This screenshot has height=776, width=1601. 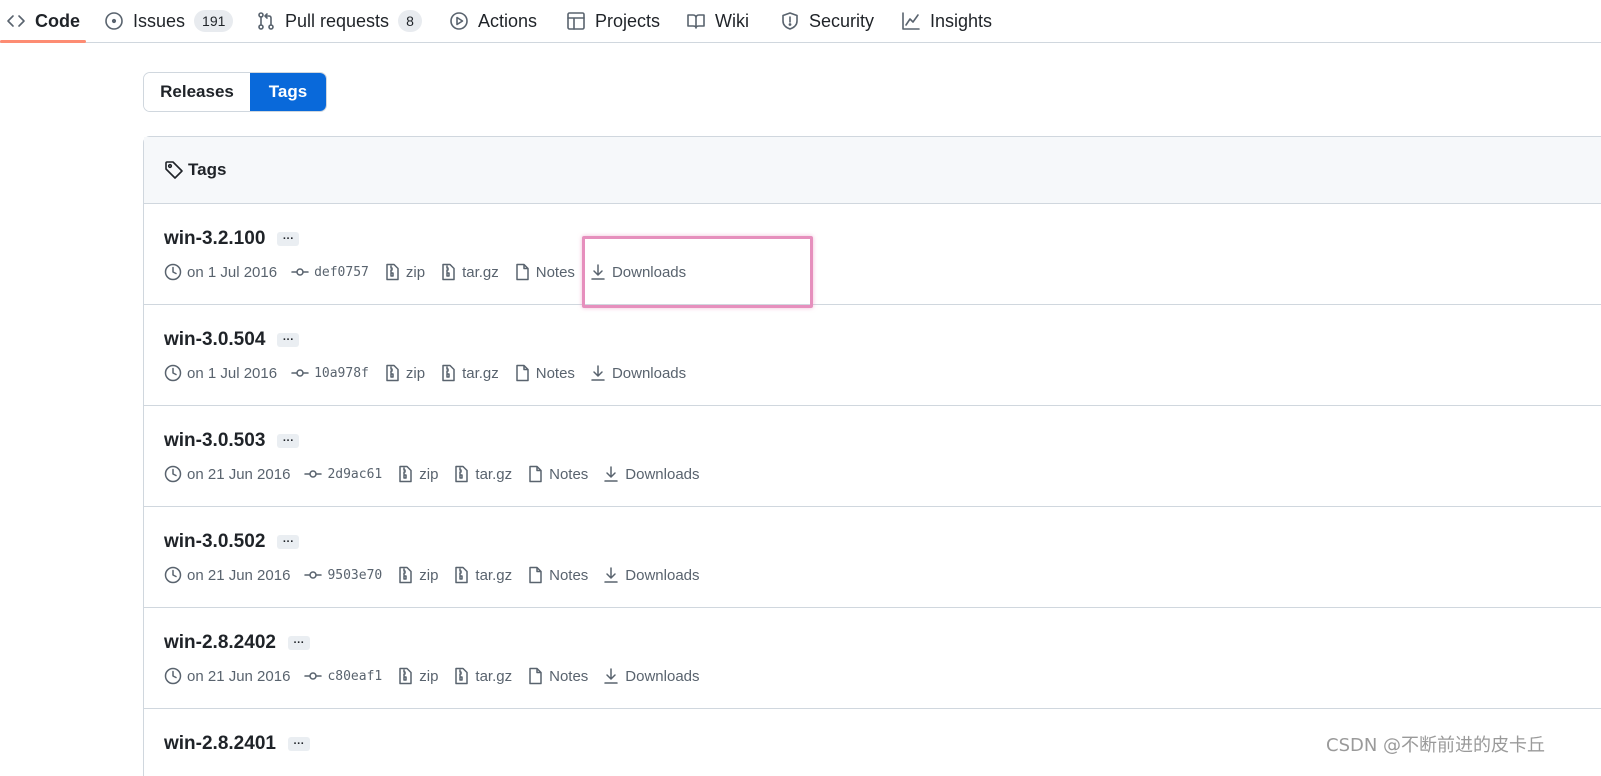 I want to click on tab-insights-label: Insights, so click(x=961, y=20).